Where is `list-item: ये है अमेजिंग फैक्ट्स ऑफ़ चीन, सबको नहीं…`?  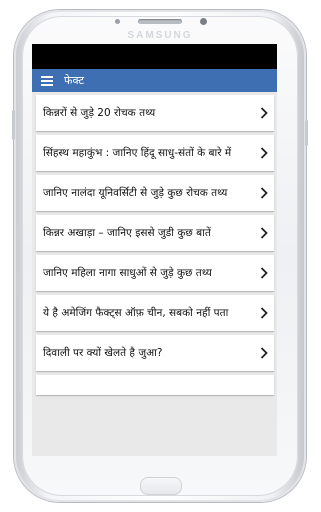 list-item: ये है अमेजिंग फैक्ट्स ऑफ़ चीन, सबको नहीं… is located at coordinates (155, 313).